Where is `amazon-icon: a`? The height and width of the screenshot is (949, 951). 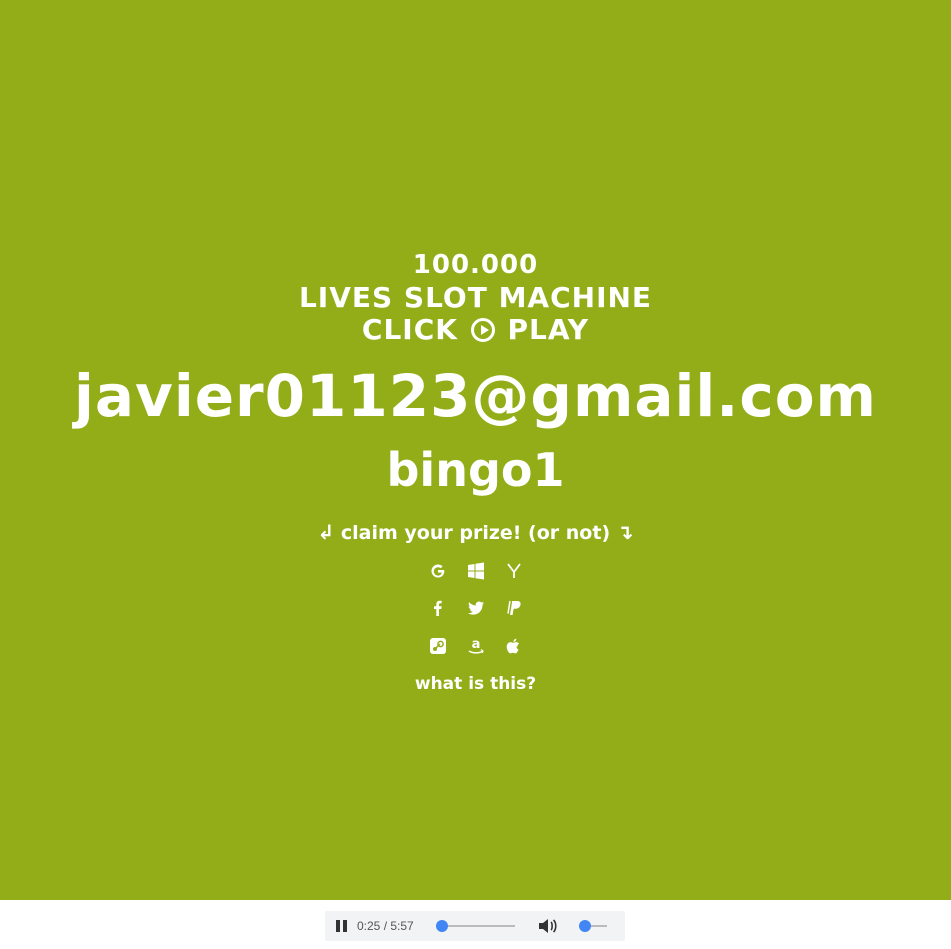 amazon-icon: a is located at coordinates (476, 646).